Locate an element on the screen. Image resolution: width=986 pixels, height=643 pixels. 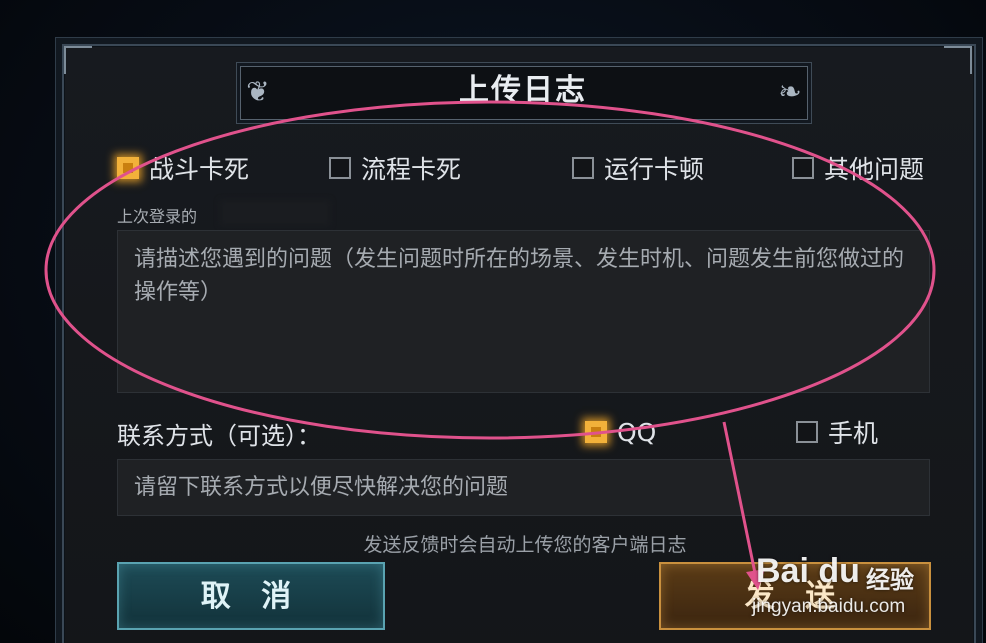
category-option-battle-freeze: 战斗卡死 is located at coordinates (183, 168).